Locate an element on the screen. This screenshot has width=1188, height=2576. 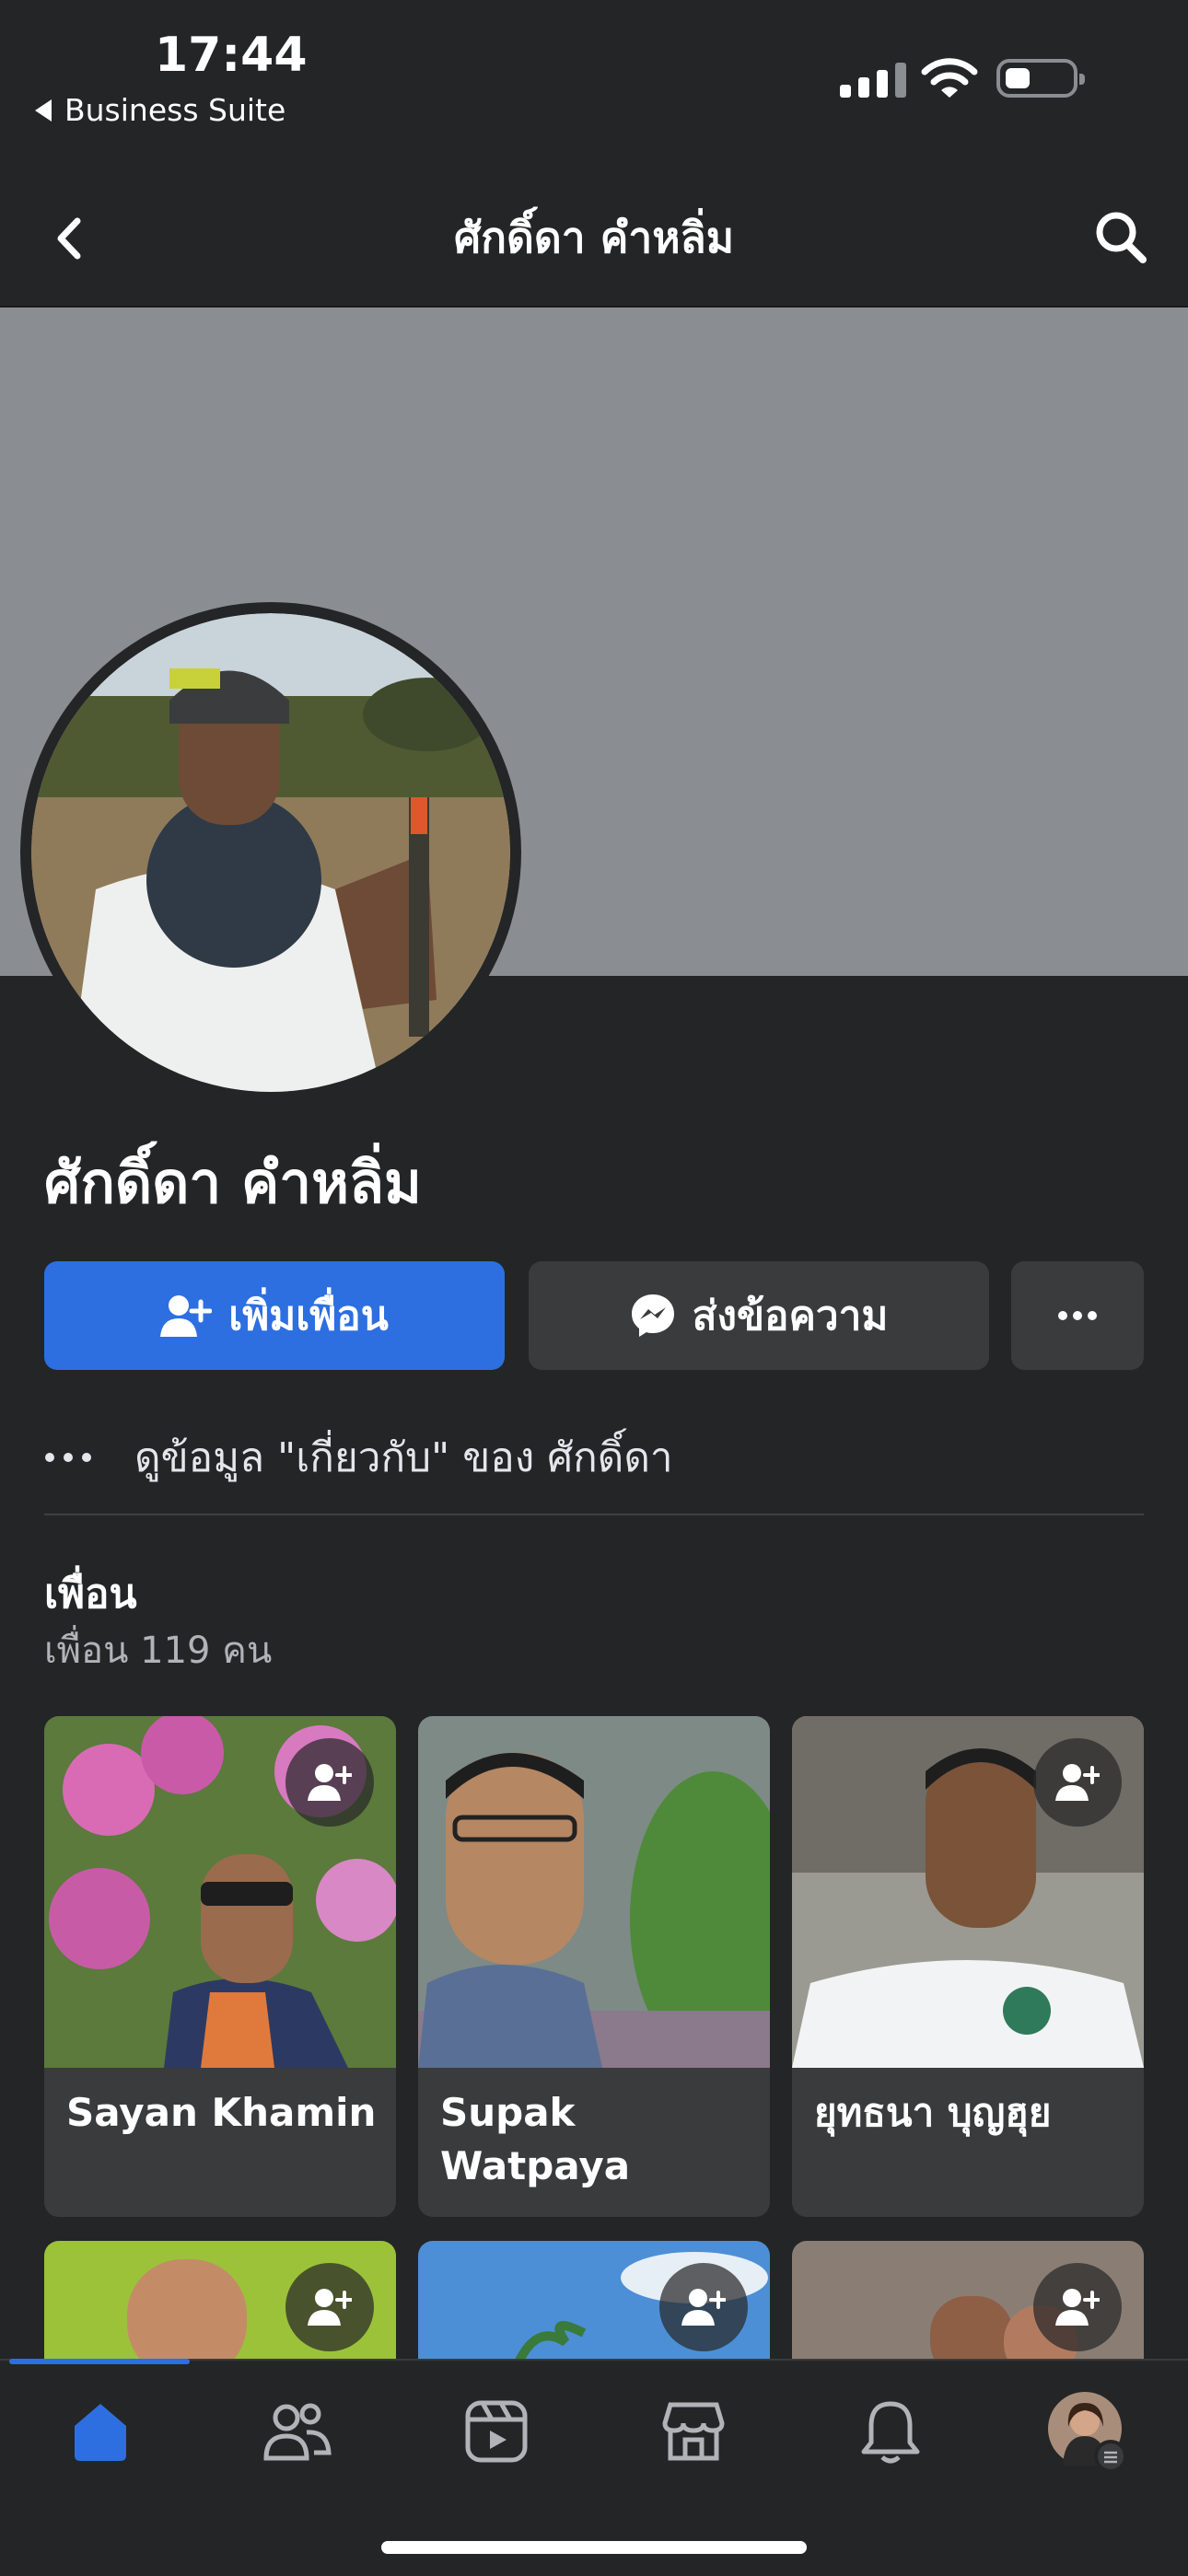
tab-notifications is located at coordinates (890, 2431).